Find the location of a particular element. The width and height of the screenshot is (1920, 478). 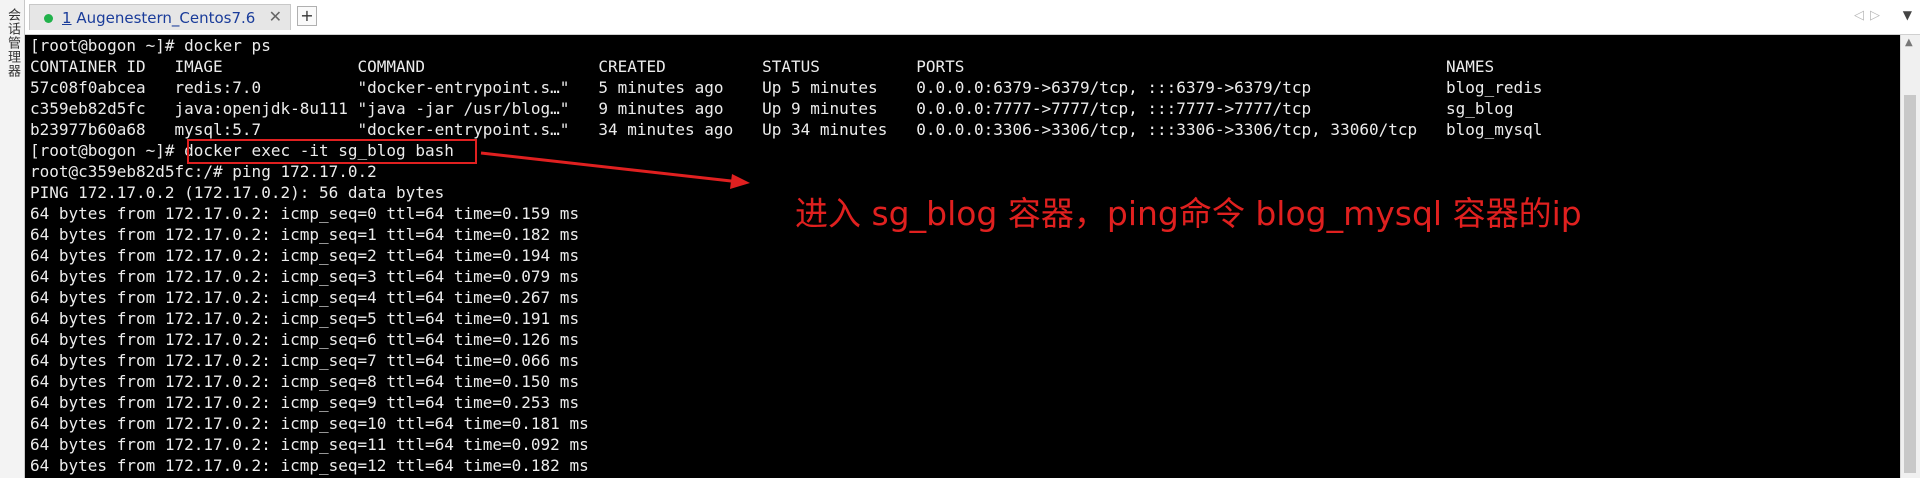

tab-prev-icon: ◁ is located at coordinates (1862, 15).